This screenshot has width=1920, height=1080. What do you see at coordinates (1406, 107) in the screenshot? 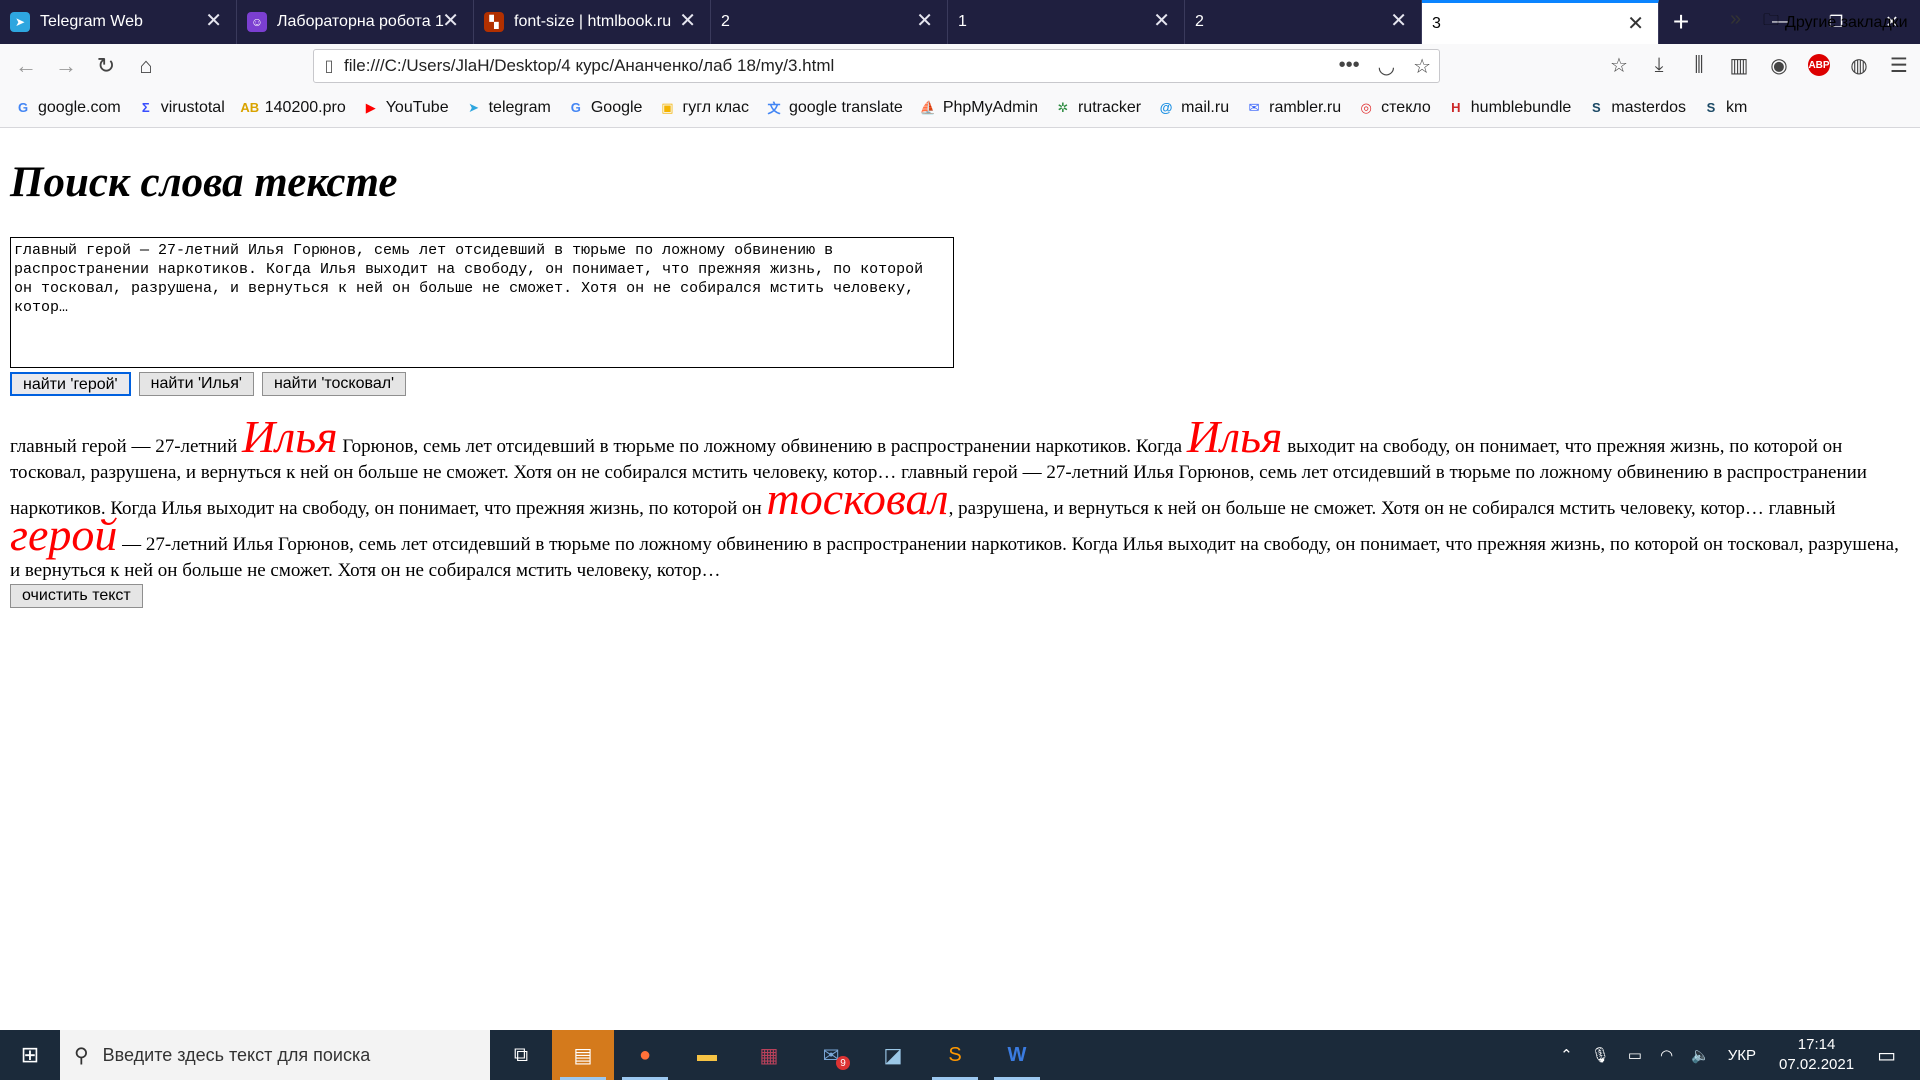
I see `bookmark-label: стекло` at bounding box center [1406, 107].